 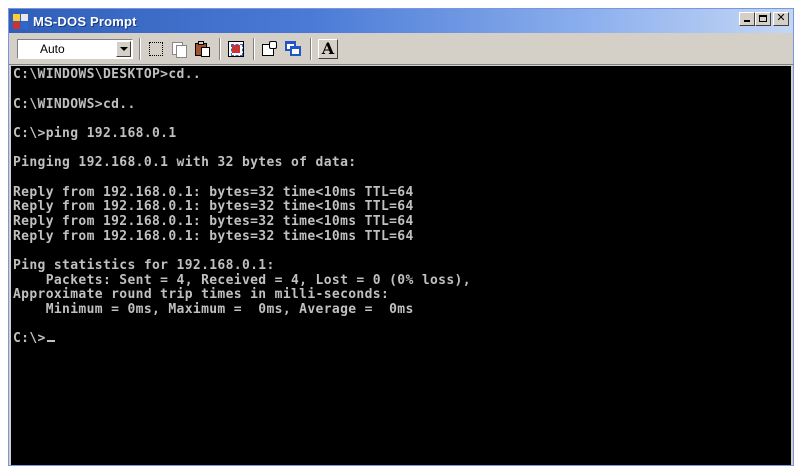 What do you see at coordinates (75, 49) in the screenshot?
I see `font-size-select: Auto` at bounding box center [75, 49].